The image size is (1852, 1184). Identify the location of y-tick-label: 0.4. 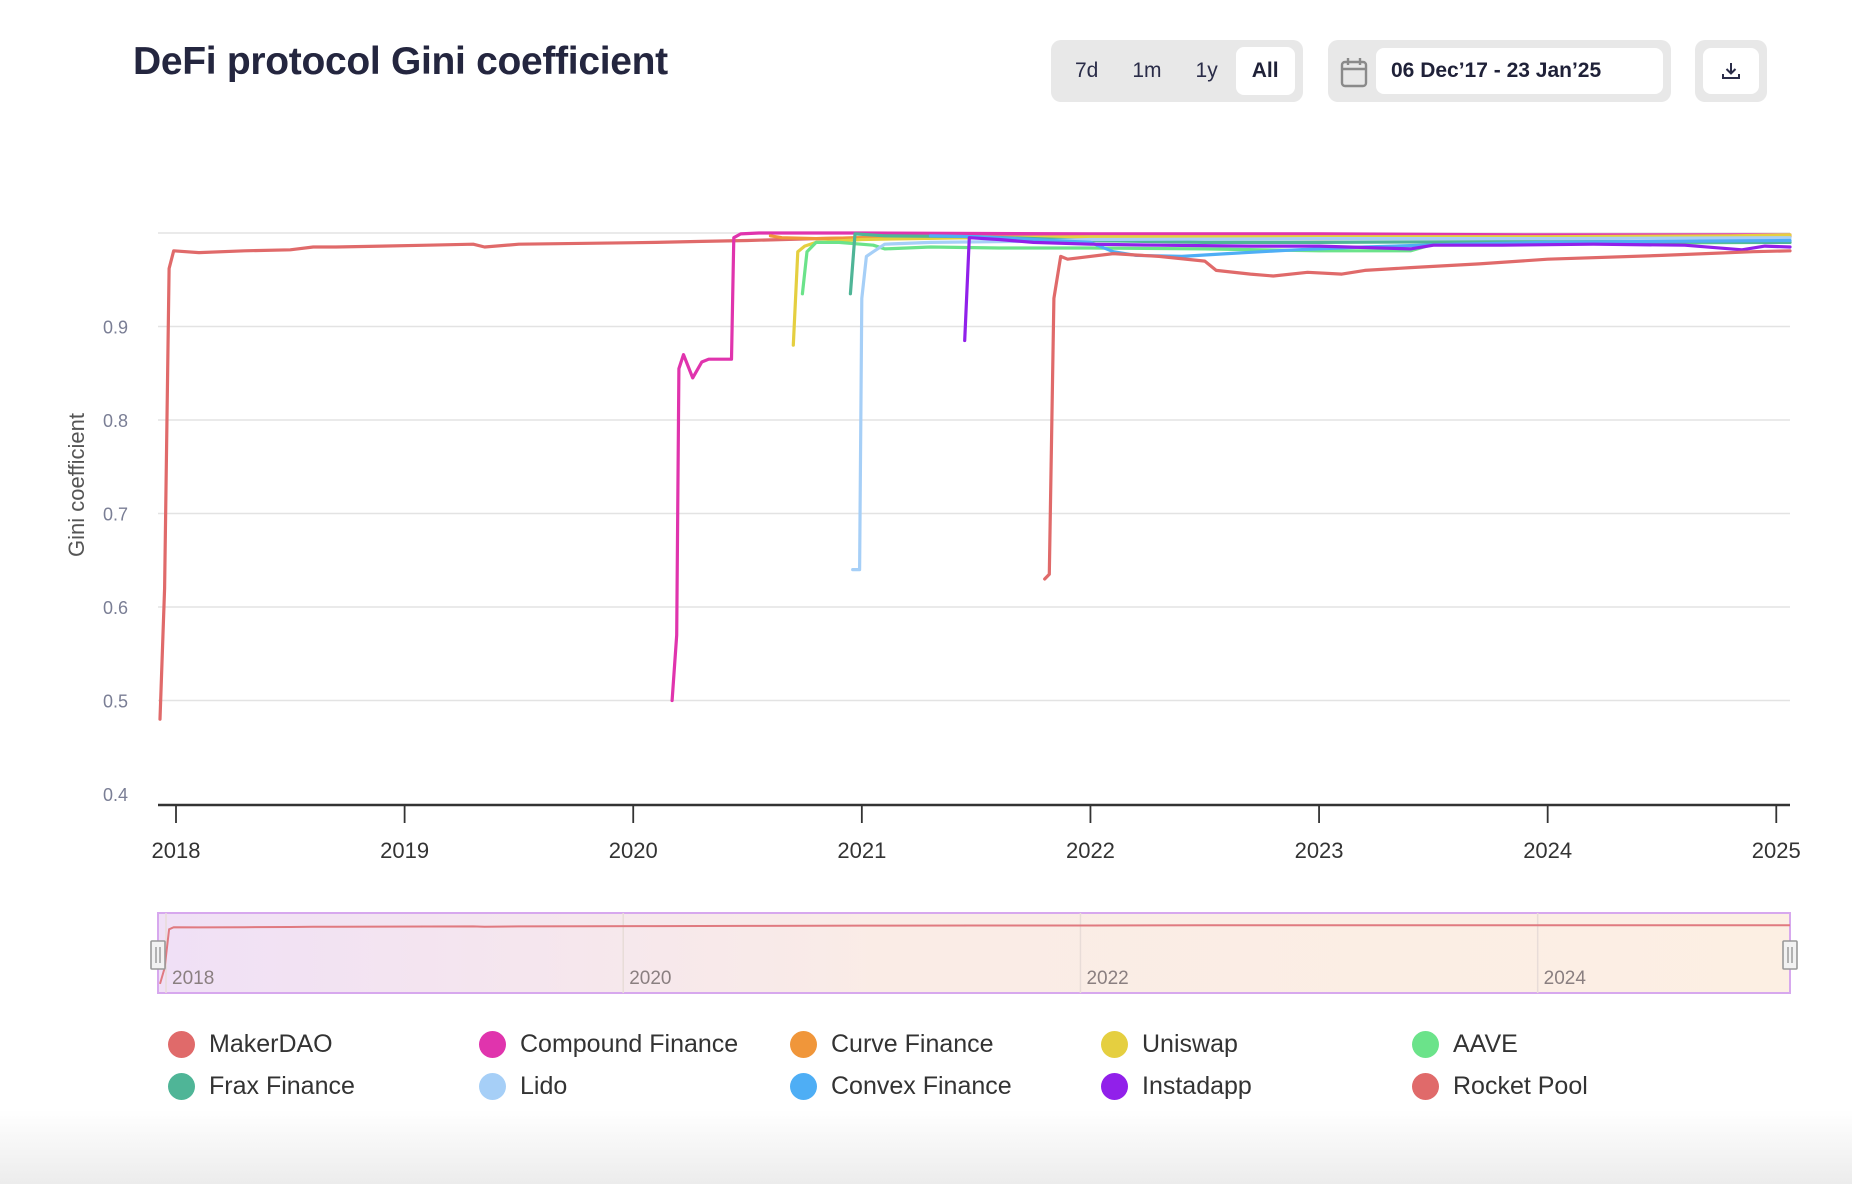
(115, 795).